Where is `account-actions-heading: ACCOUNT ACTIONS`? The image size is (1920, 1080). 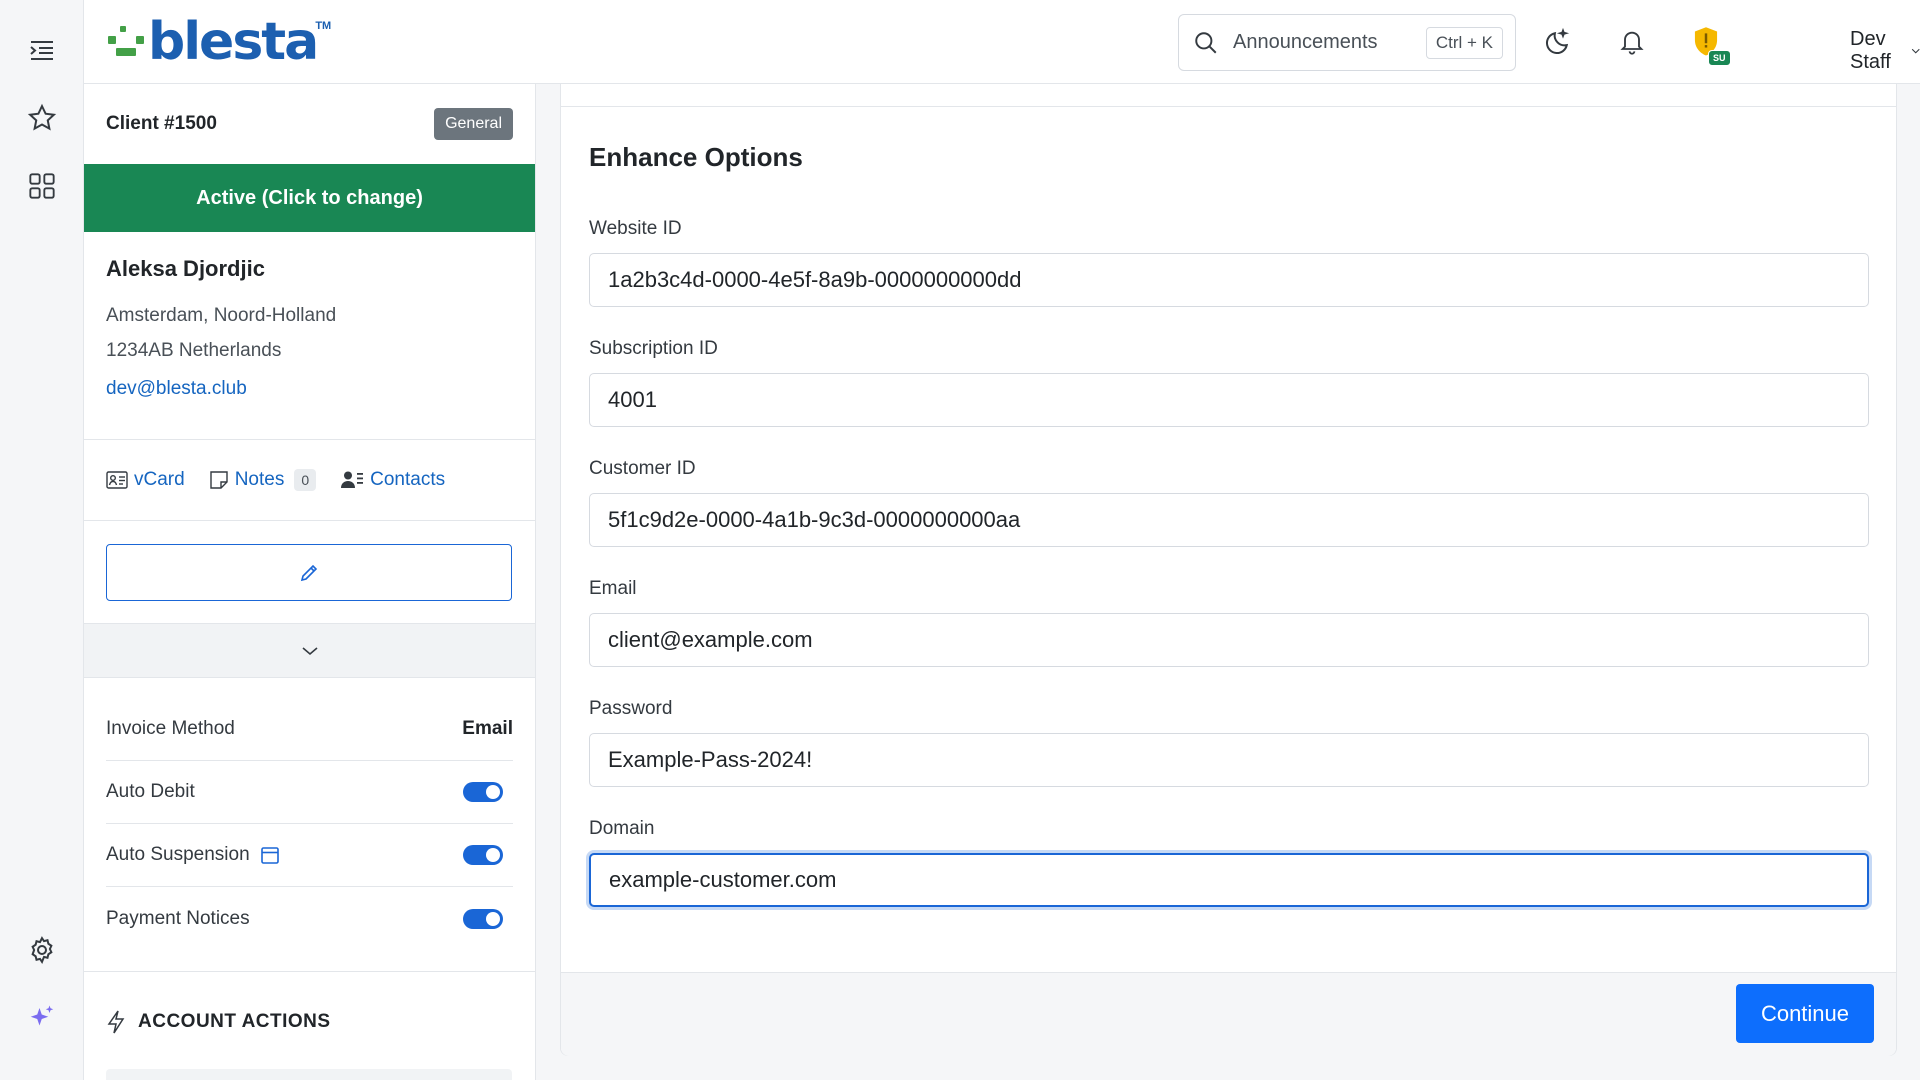 account-actions-heading: ACCOUNT ACTIONS is located at coordinates (218, 1022).